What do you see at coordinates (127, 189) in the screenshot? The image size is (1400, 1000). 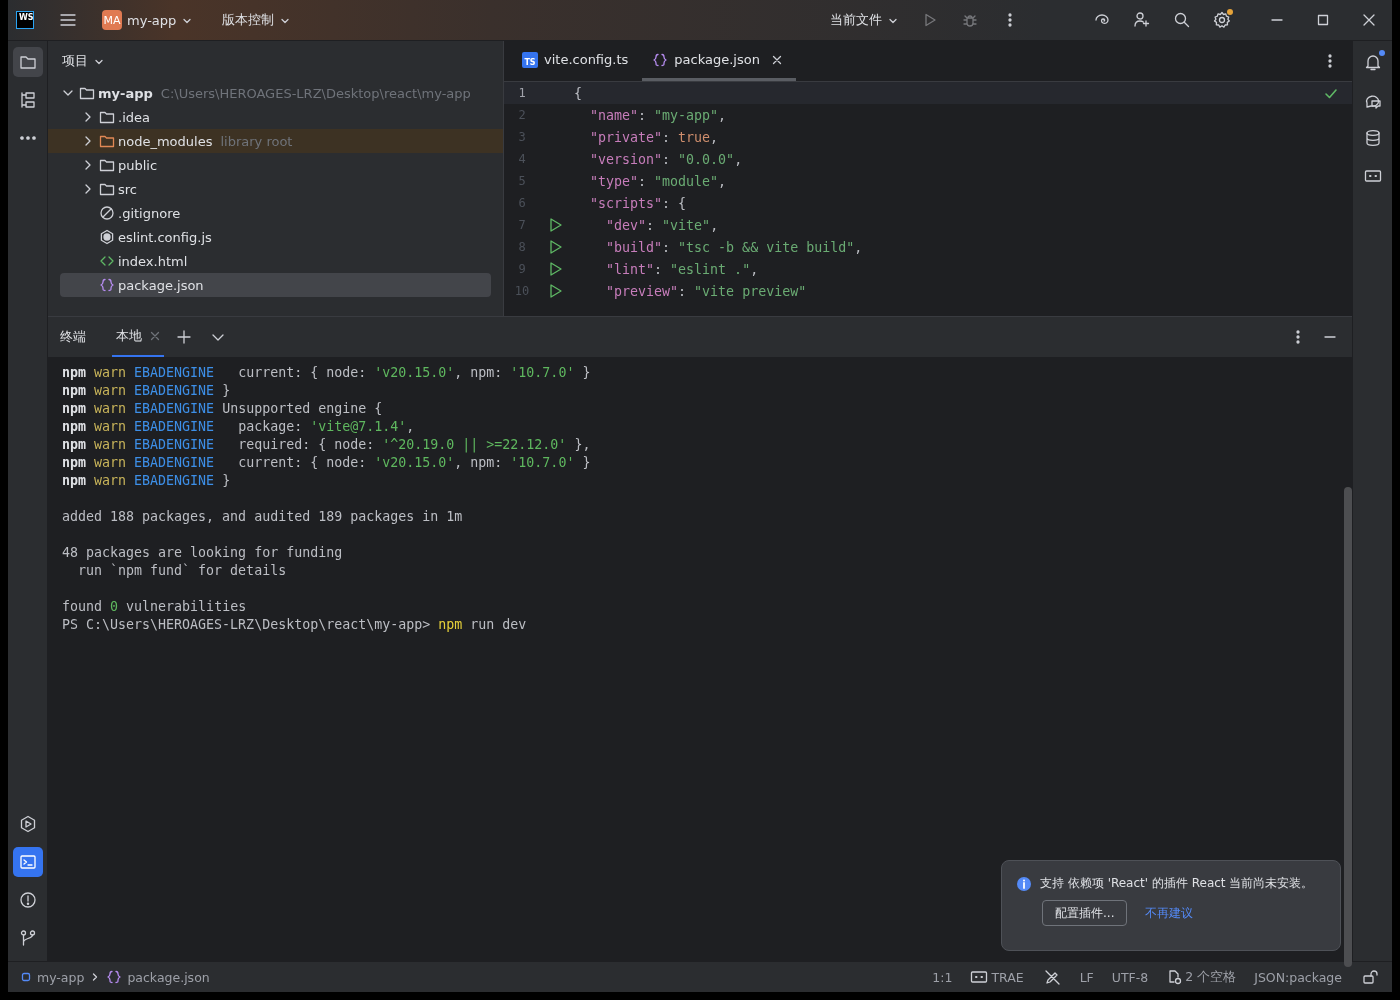 I see `file-name: src` at bounding box center [127, 189].